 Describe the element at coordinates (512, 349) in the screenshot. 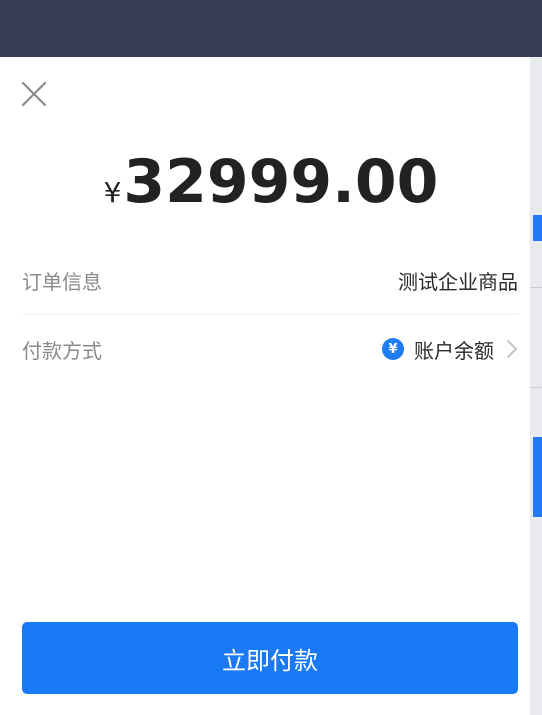

I see `chevron-right-icon` at that location.